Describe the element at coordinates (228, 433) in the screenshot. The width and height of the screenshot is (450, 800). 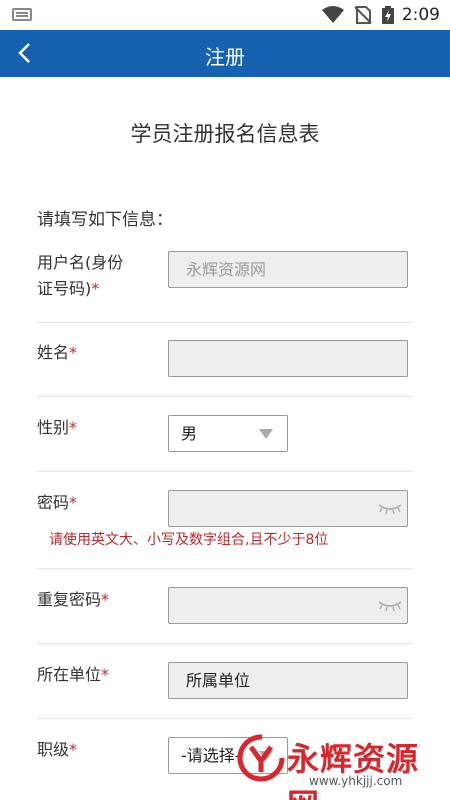
I see `gender-select: 男` at that location.